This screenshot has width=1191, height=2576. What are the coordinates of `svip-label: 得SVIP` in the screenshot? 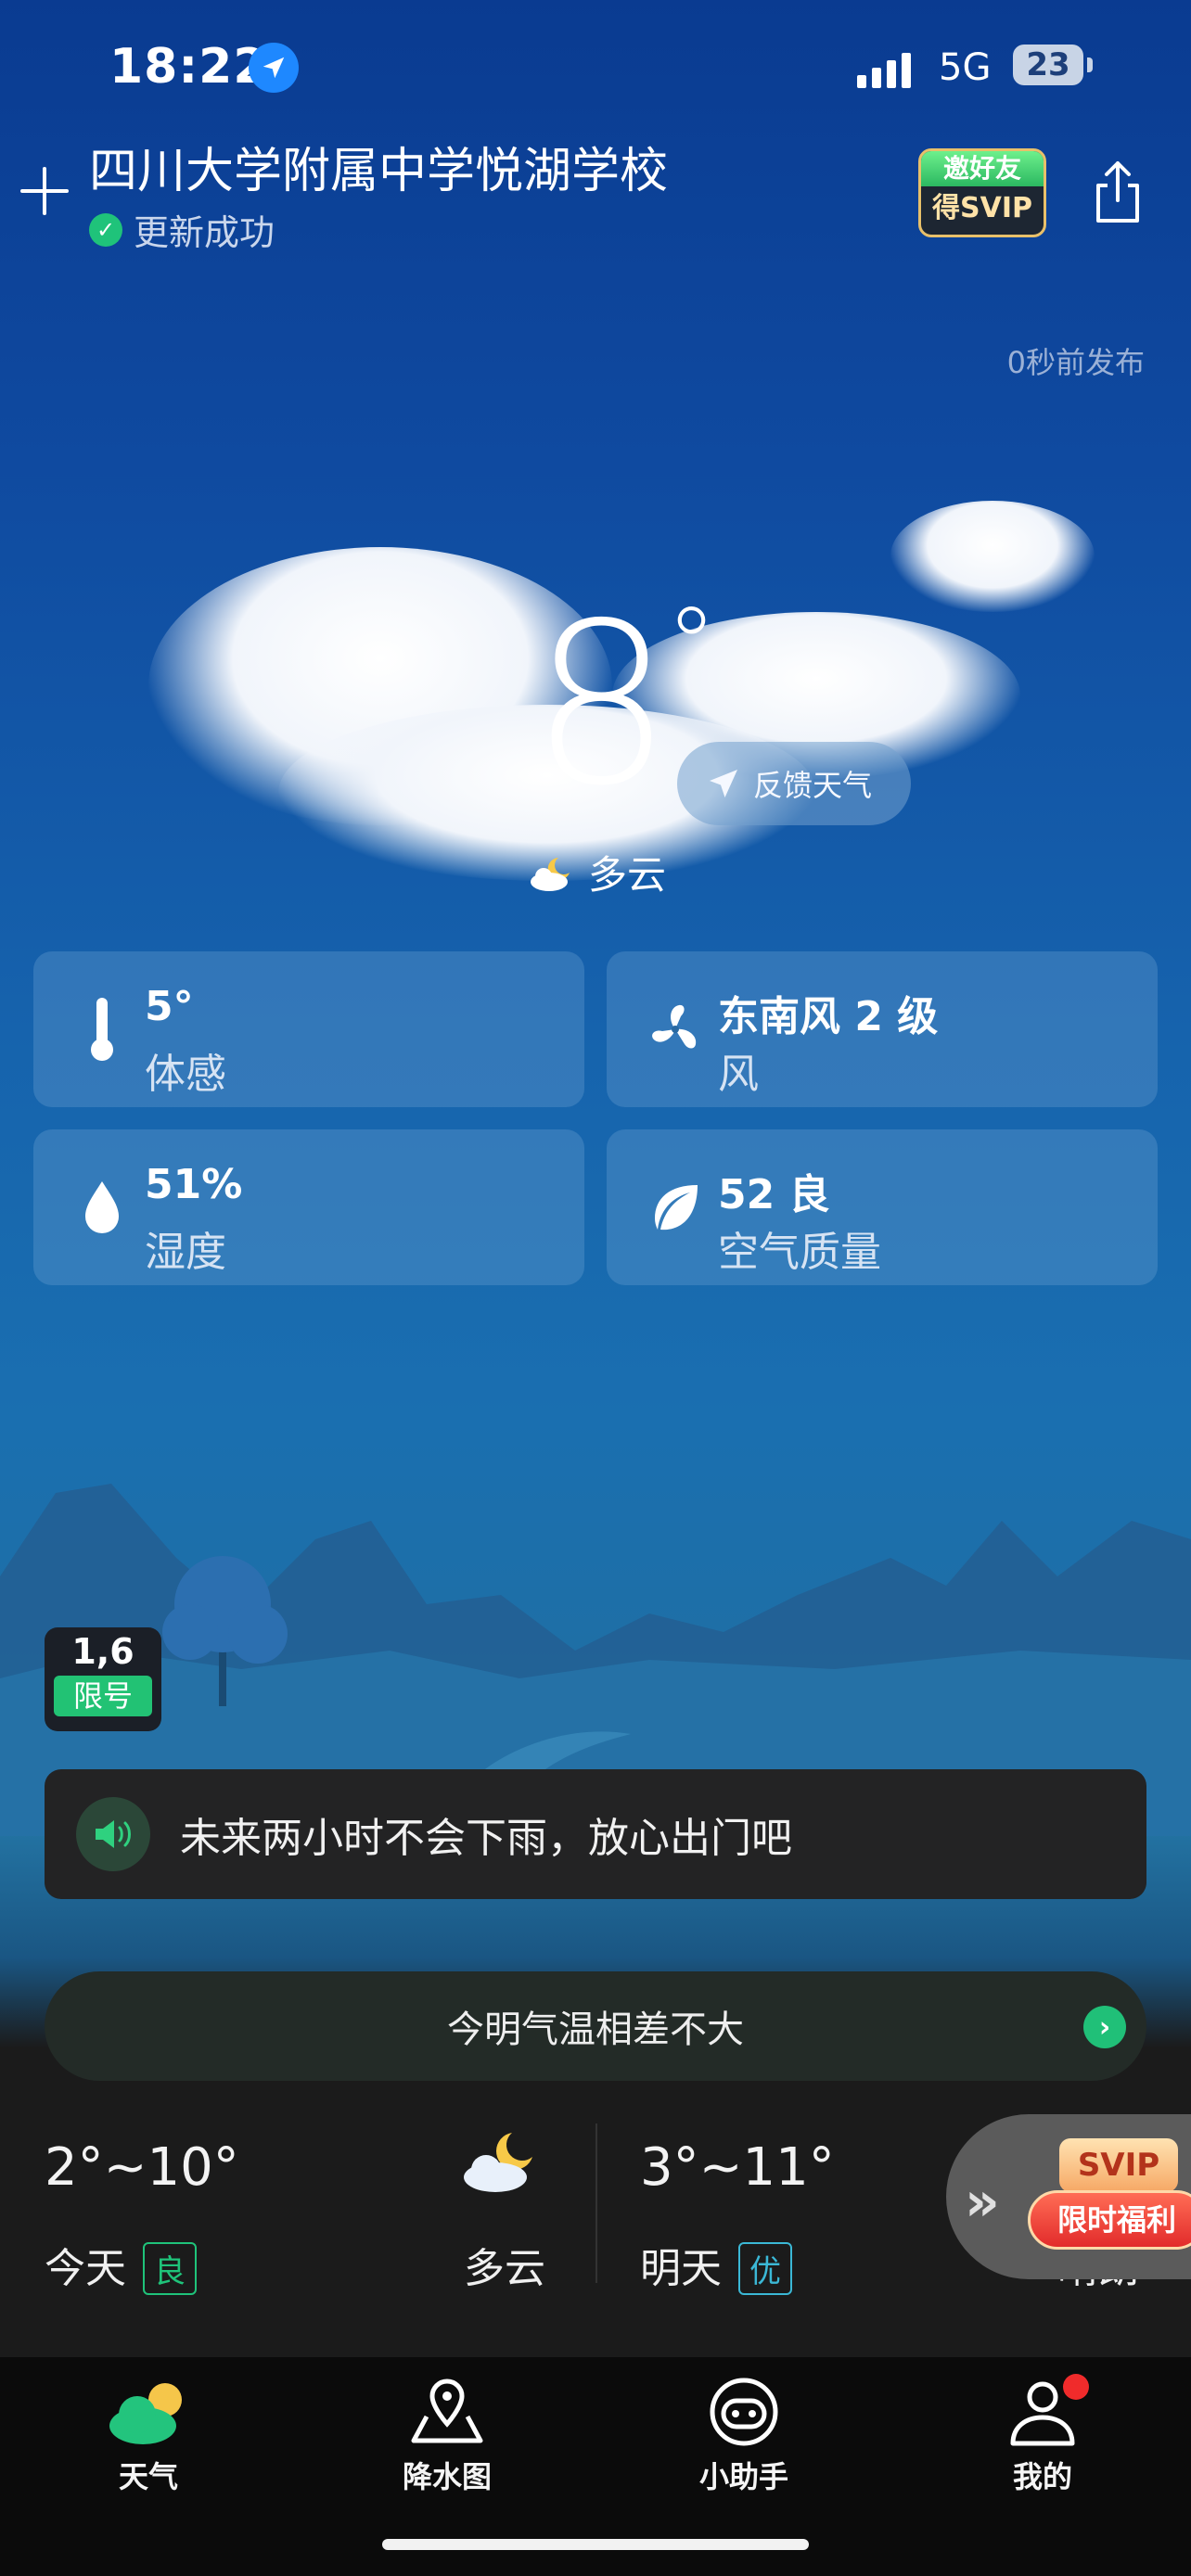 It's located at (982, 208).